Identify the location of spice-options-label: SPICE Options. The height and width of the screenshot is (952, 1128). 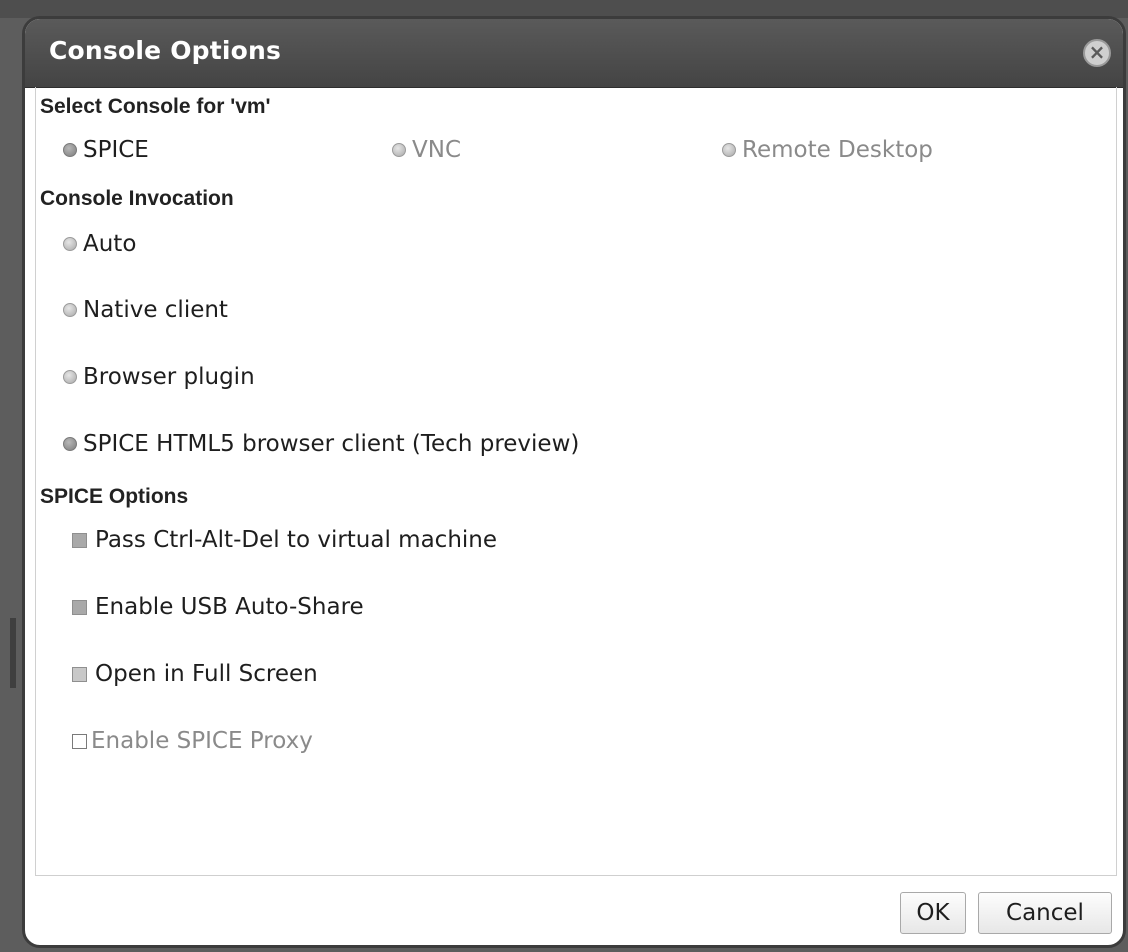
(114, 496).